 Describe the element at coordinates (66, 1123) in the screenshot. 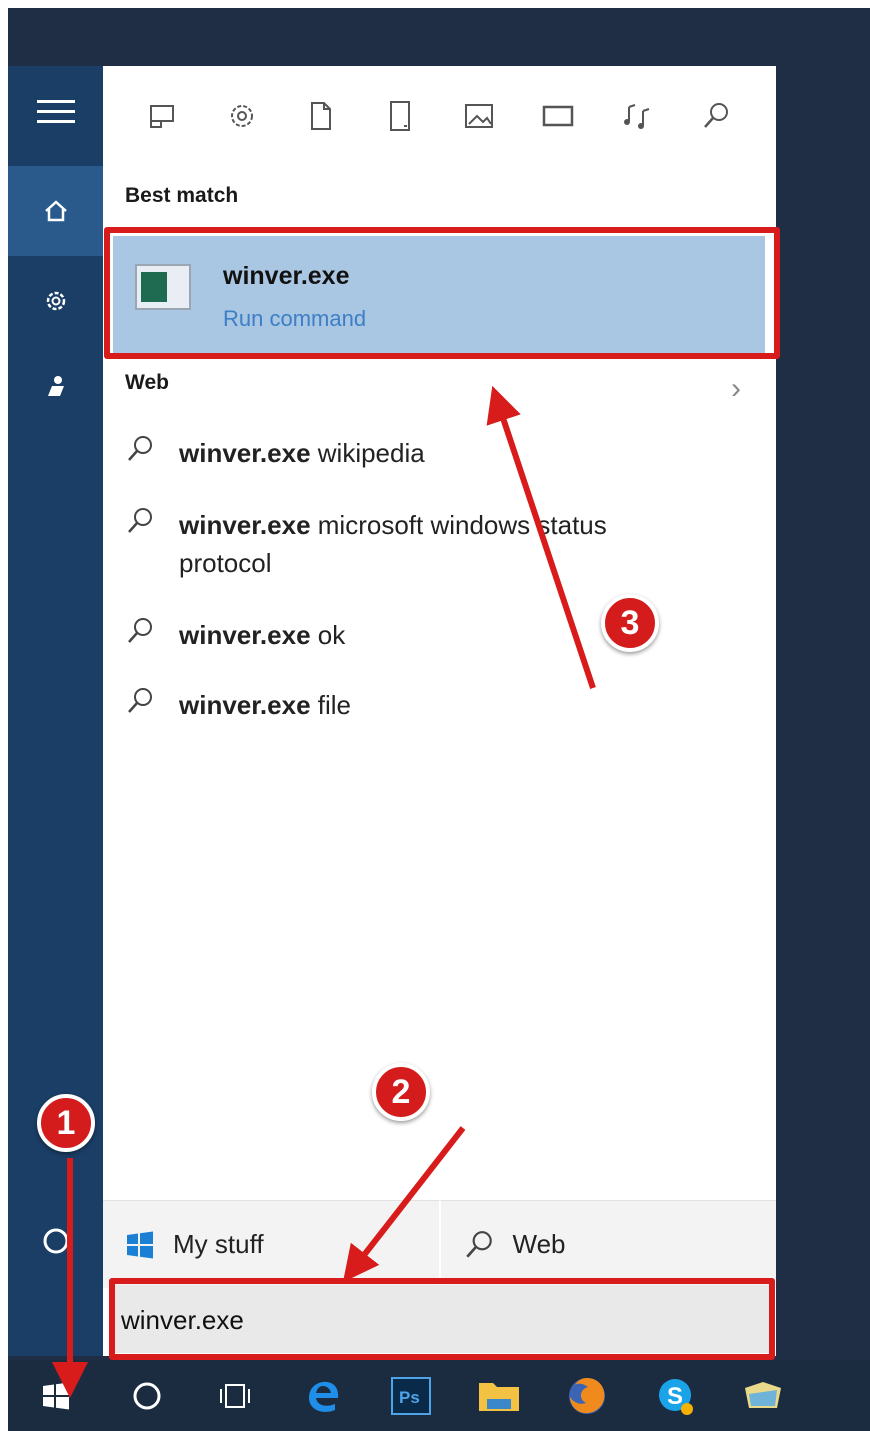

I see `step-1-badge: 1` at that location.